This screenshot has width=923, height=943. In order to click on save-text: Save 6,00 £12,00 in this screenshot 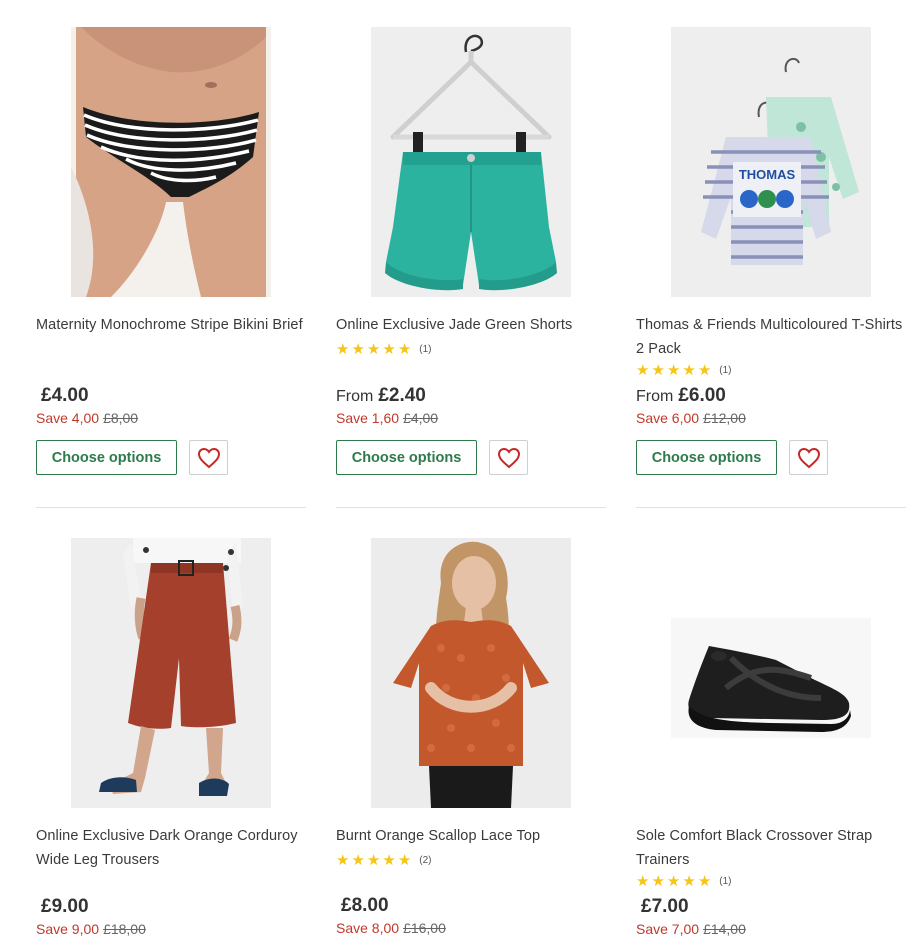, I will do `click(691, 418)`.